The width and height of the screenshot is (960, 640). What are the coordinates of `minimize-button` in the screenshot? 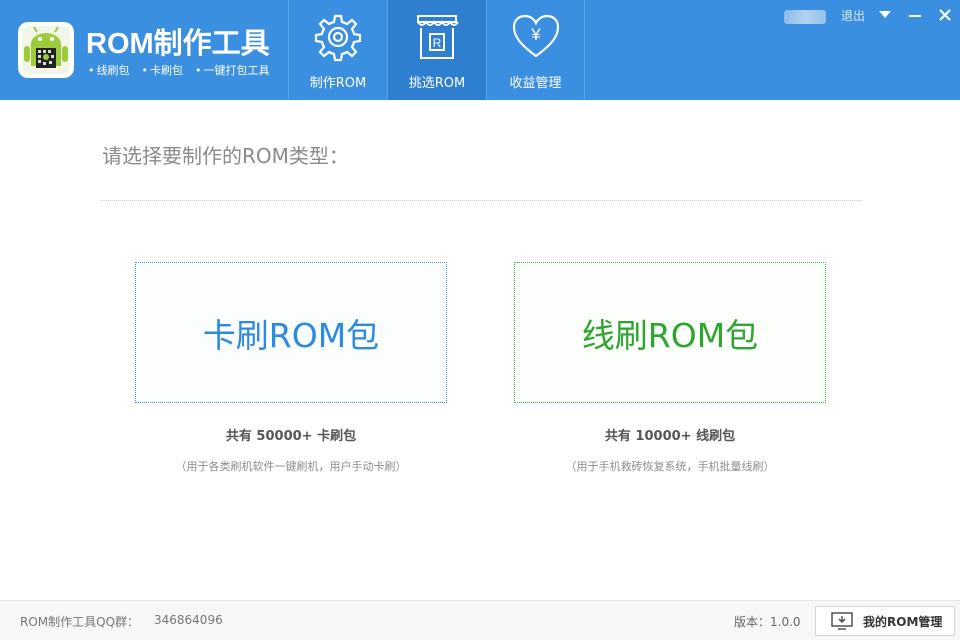 It's located at (915, 15).